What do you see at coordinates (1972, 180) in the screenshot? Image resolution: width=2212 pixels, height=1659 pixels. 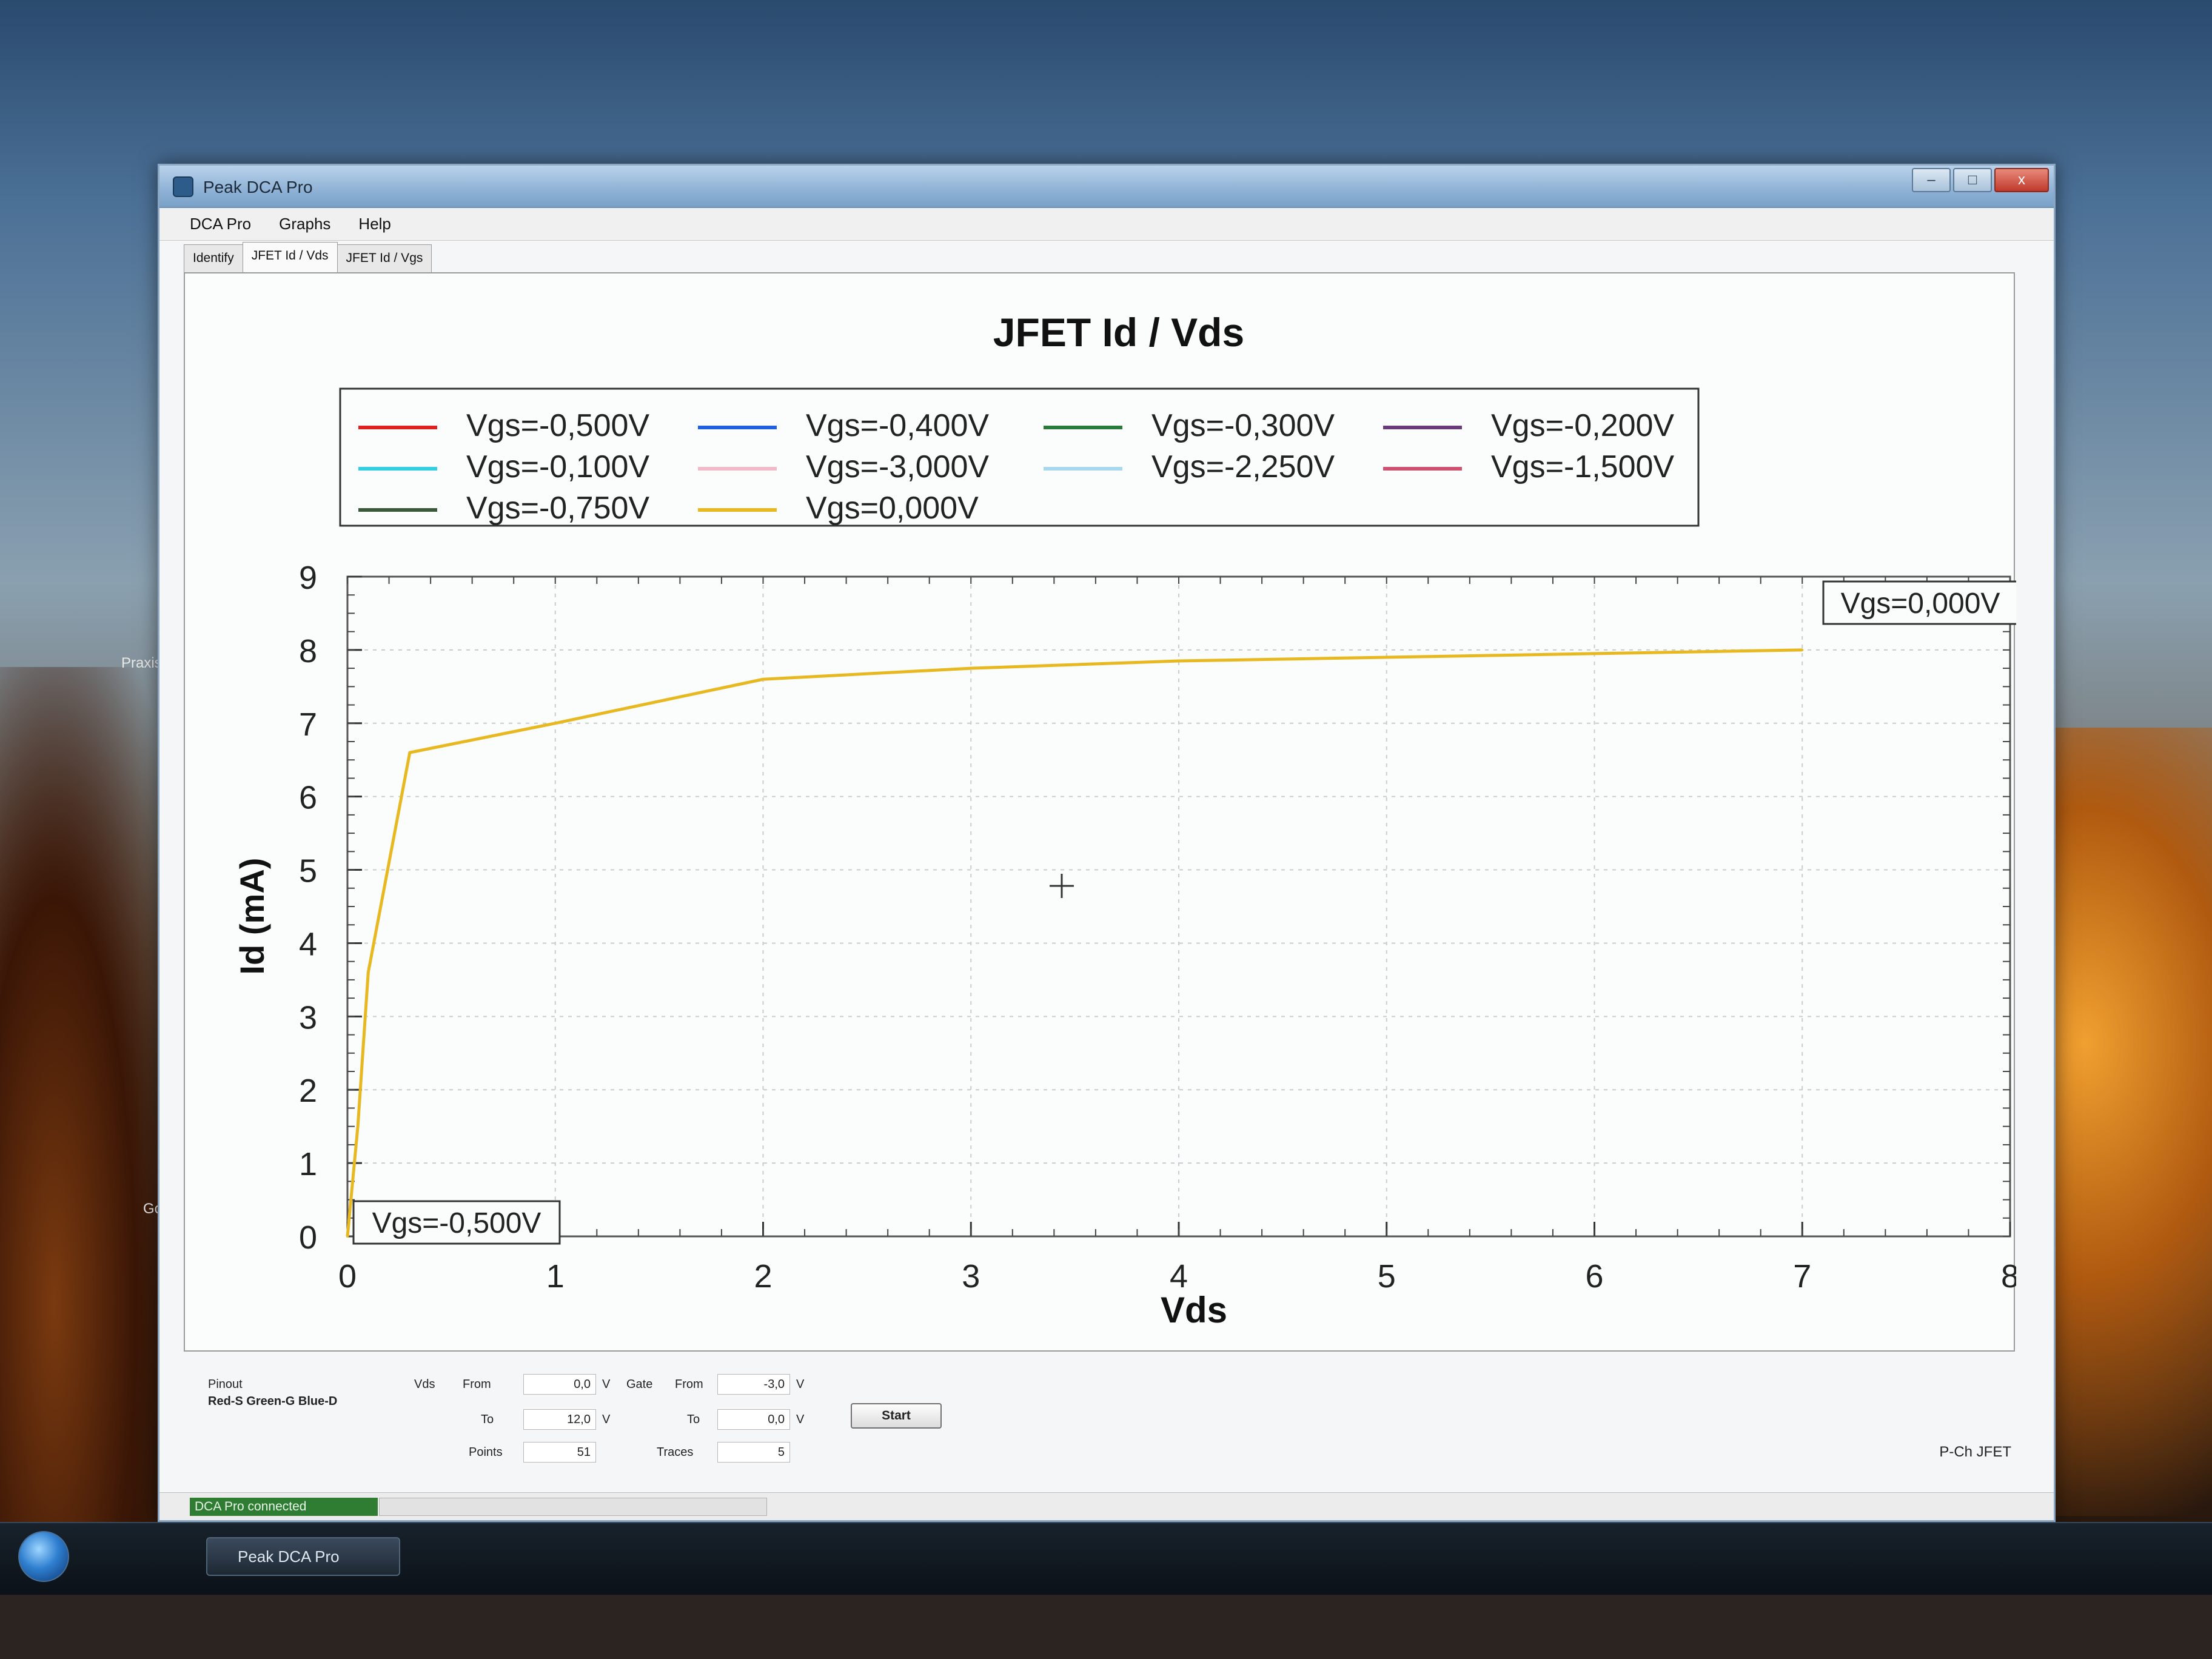 I see `maximize-button: □` at bounding box center [1972, 180].